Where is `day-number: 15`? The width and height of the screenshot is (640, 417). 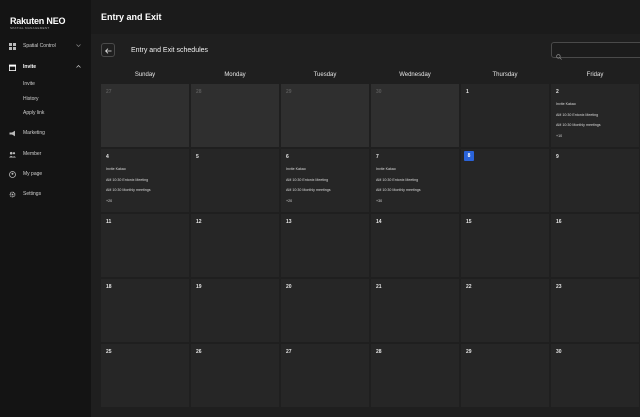
day-number: 15 is located at coordinates (469, 222).